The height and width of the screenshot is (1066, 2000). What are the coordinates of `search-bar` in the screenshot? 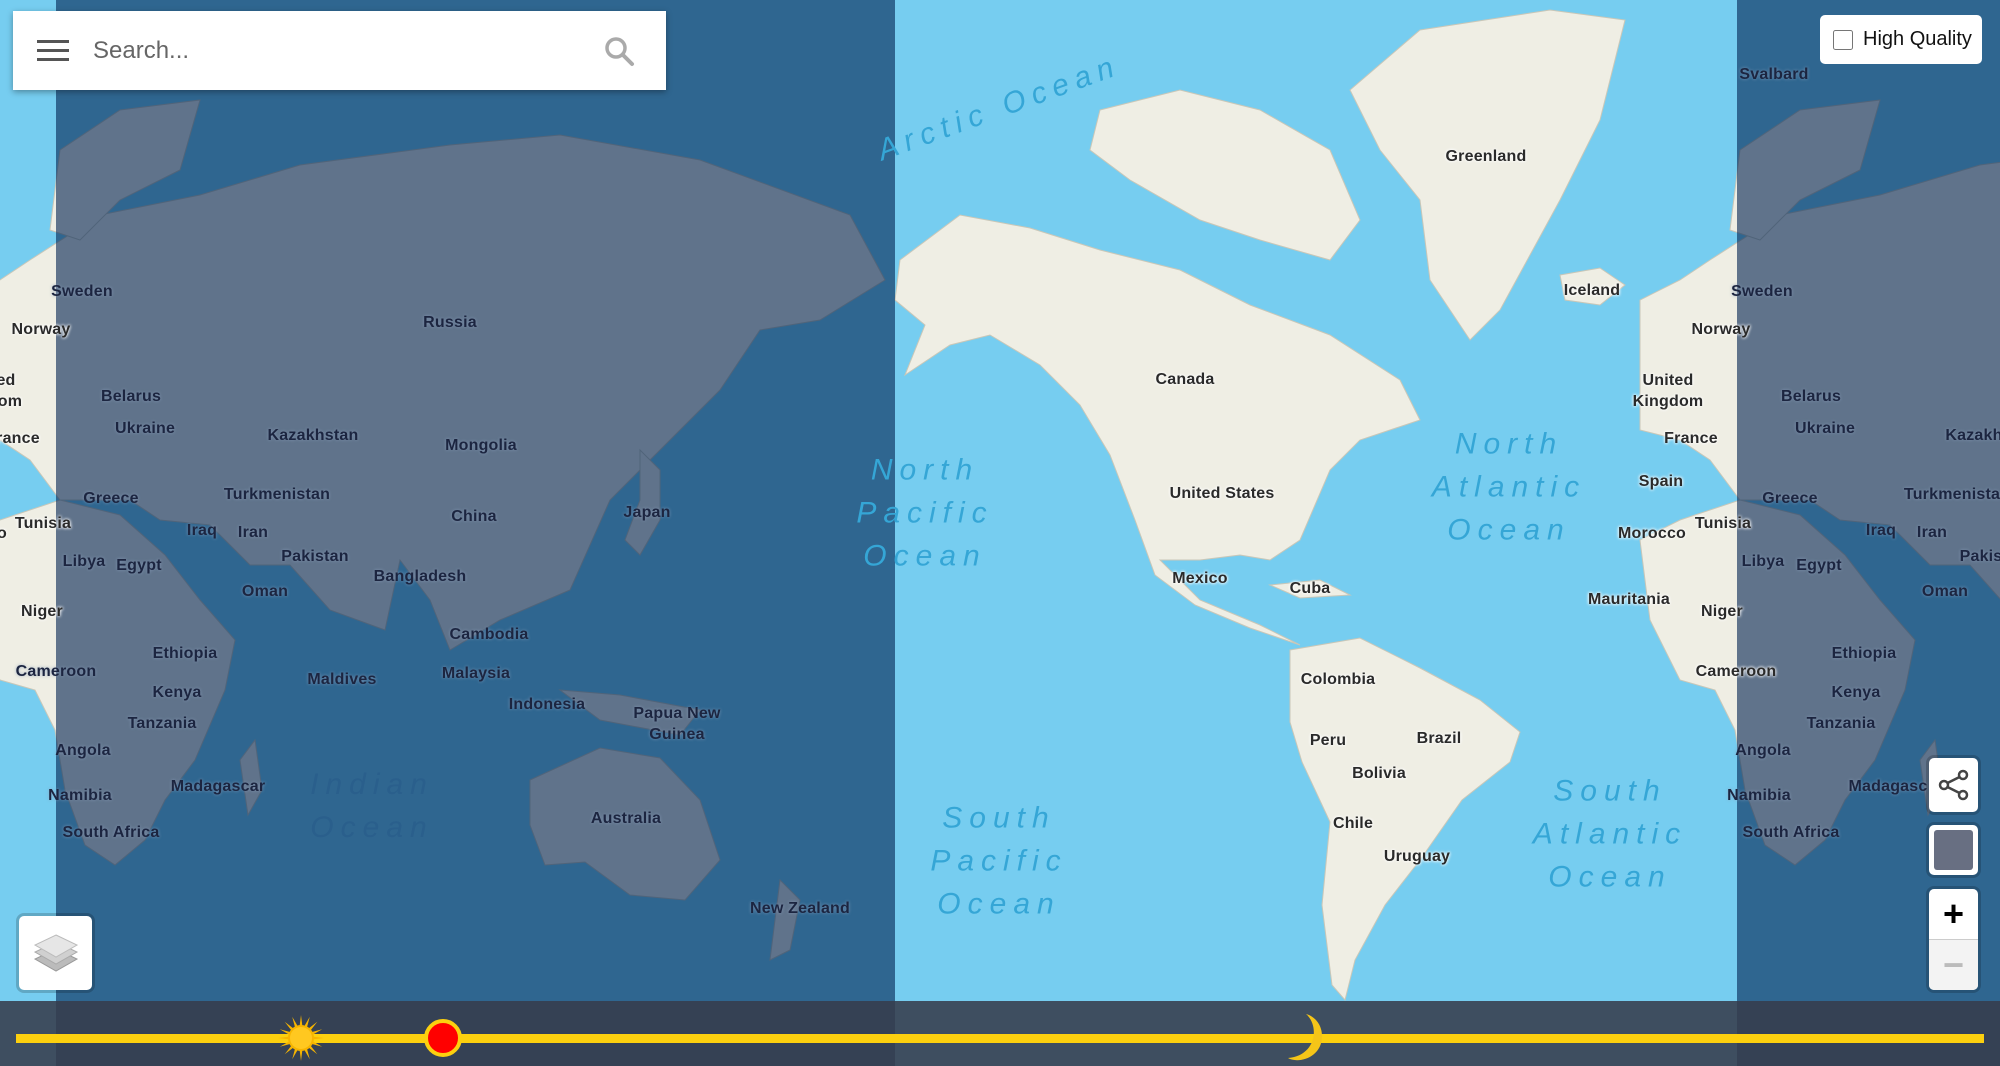 It's located at (339, 50).